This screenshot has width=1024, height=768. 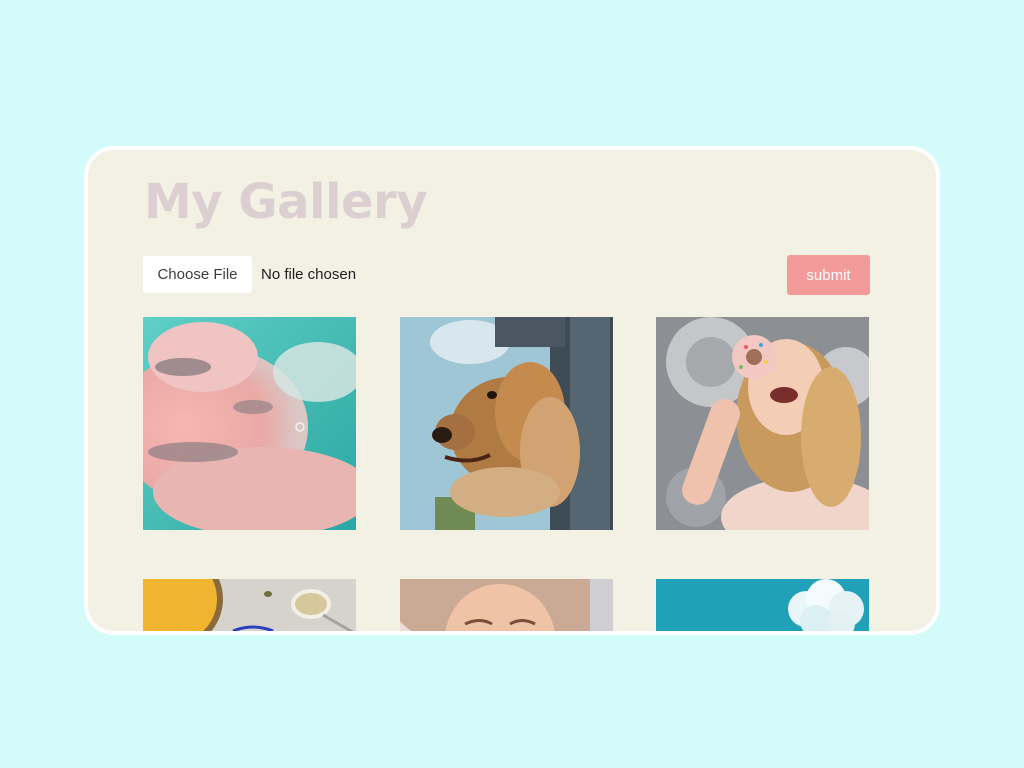 What do you see at coordinates (197, 274) in the screenshot?
I see `choose-file-button: Choose File` at bounding box center [197, 274].